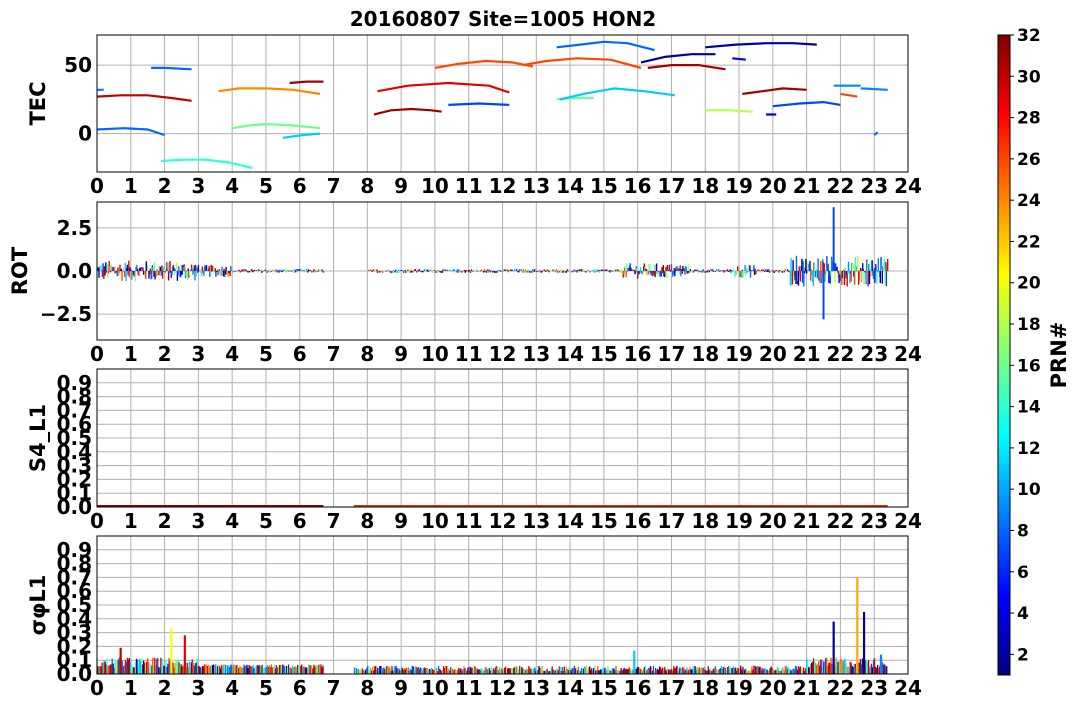  What do you see at coordinates (739, 354) in the screenshot?
I see `x-tick-label: 19` at bounding box center [739, 354].